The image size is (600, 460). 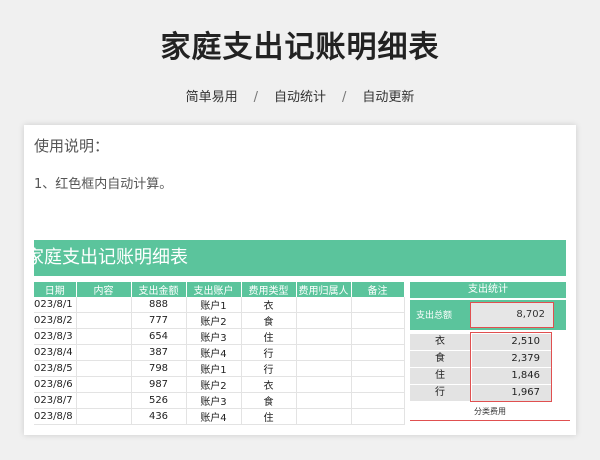 What do you see at coordinates (55, 384) in the screenshot?
I see `cell-date: 023/8/6` at bounding box center [55, 384].